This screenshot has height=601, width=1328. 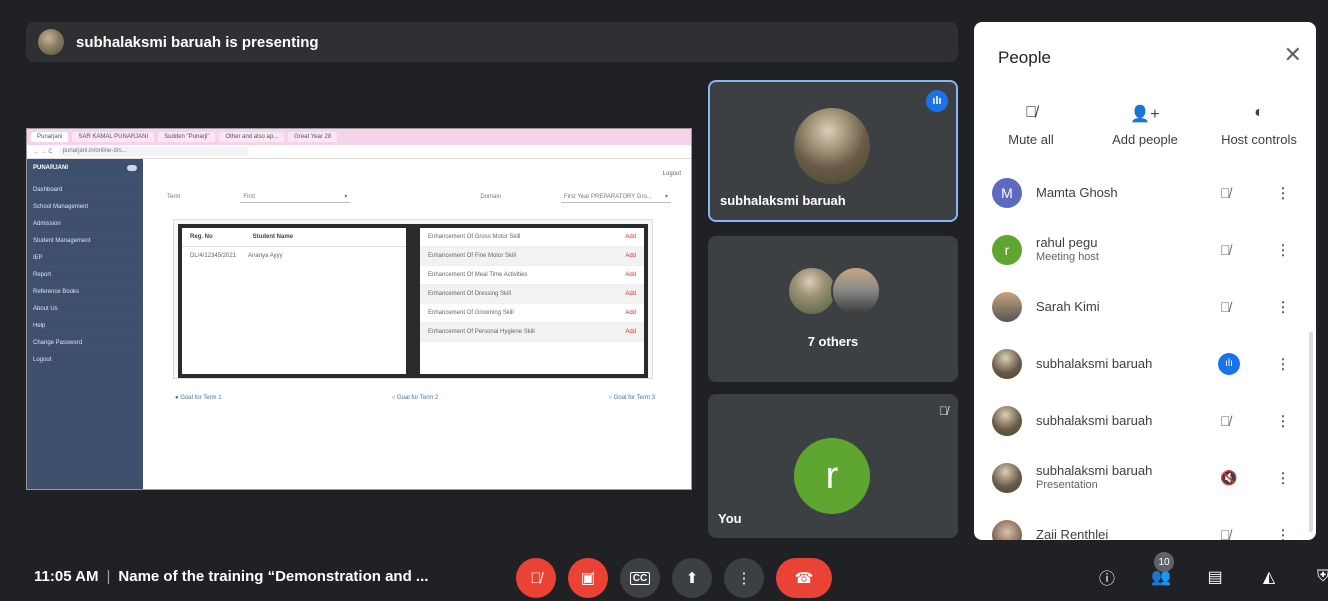 I want to click on shared-logout-link: Logout, so click(x=671, y=174).